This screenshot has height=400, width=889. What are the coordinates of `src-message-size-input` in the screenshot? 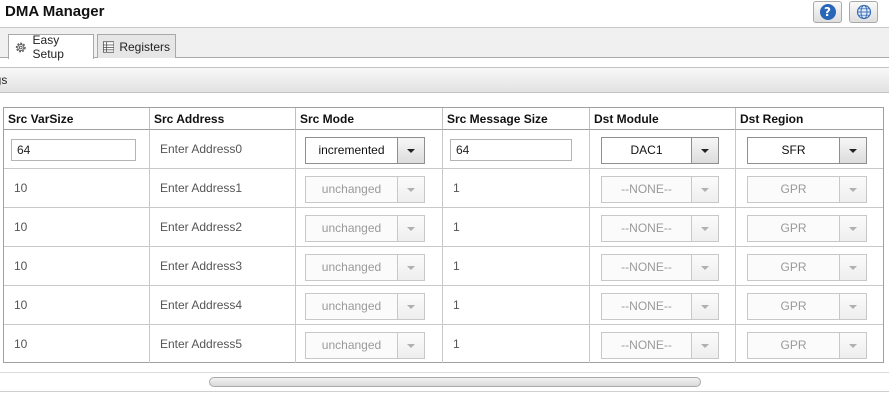 It's located at (511, 150).